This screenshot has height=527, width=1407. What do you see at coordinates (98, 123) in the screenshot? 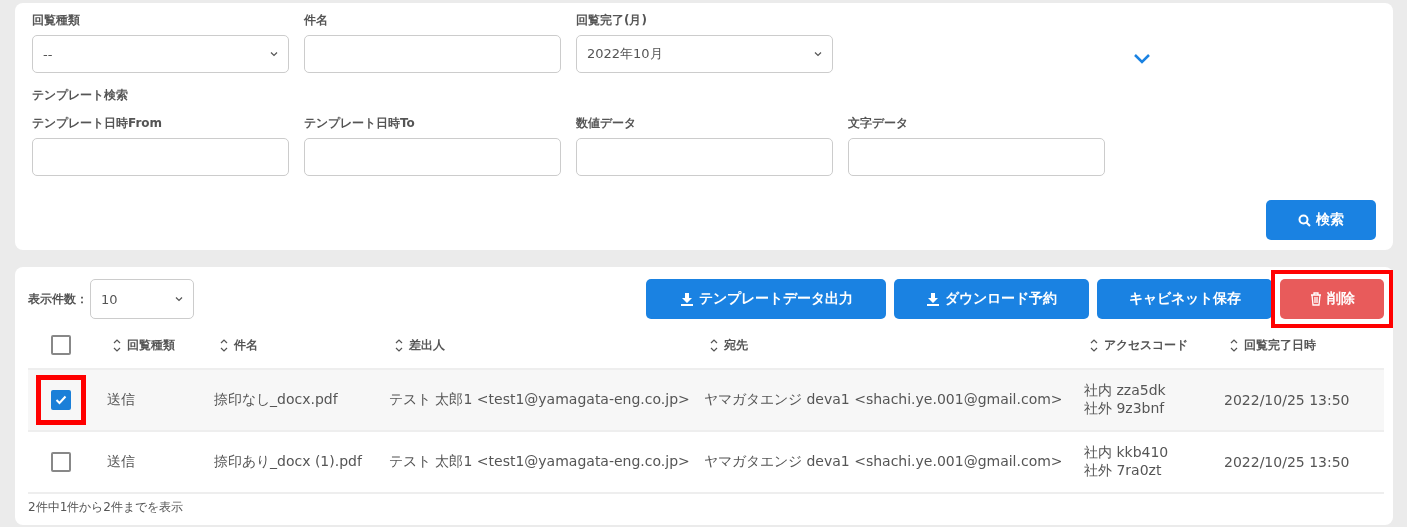
I see `field-label: テンプレート日時From` at bounding box center [98, 123].